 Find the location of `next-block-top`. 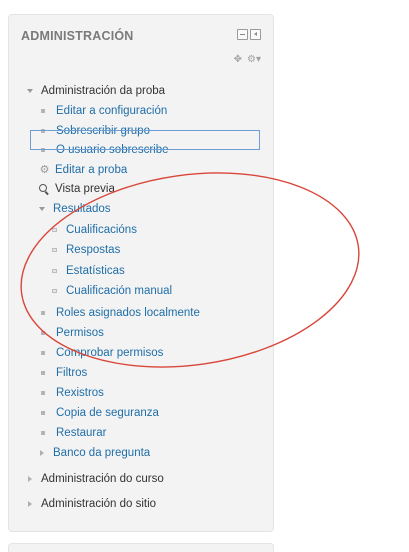

next-block-top is located at coordinates (141, 547).